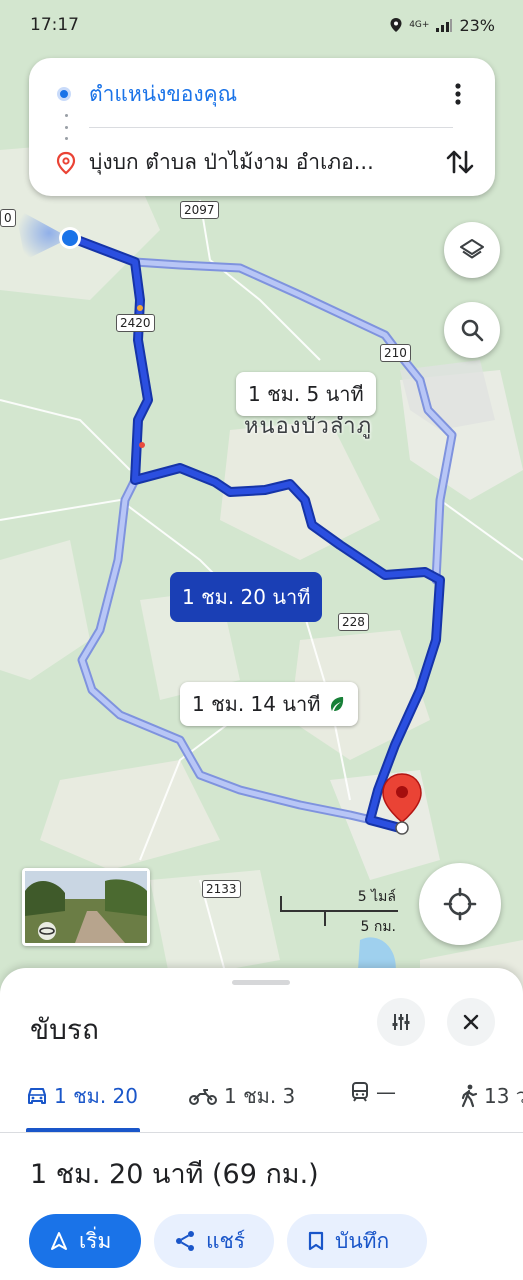  I want to click on start-button: เริ่ม, so click(85, 1241).